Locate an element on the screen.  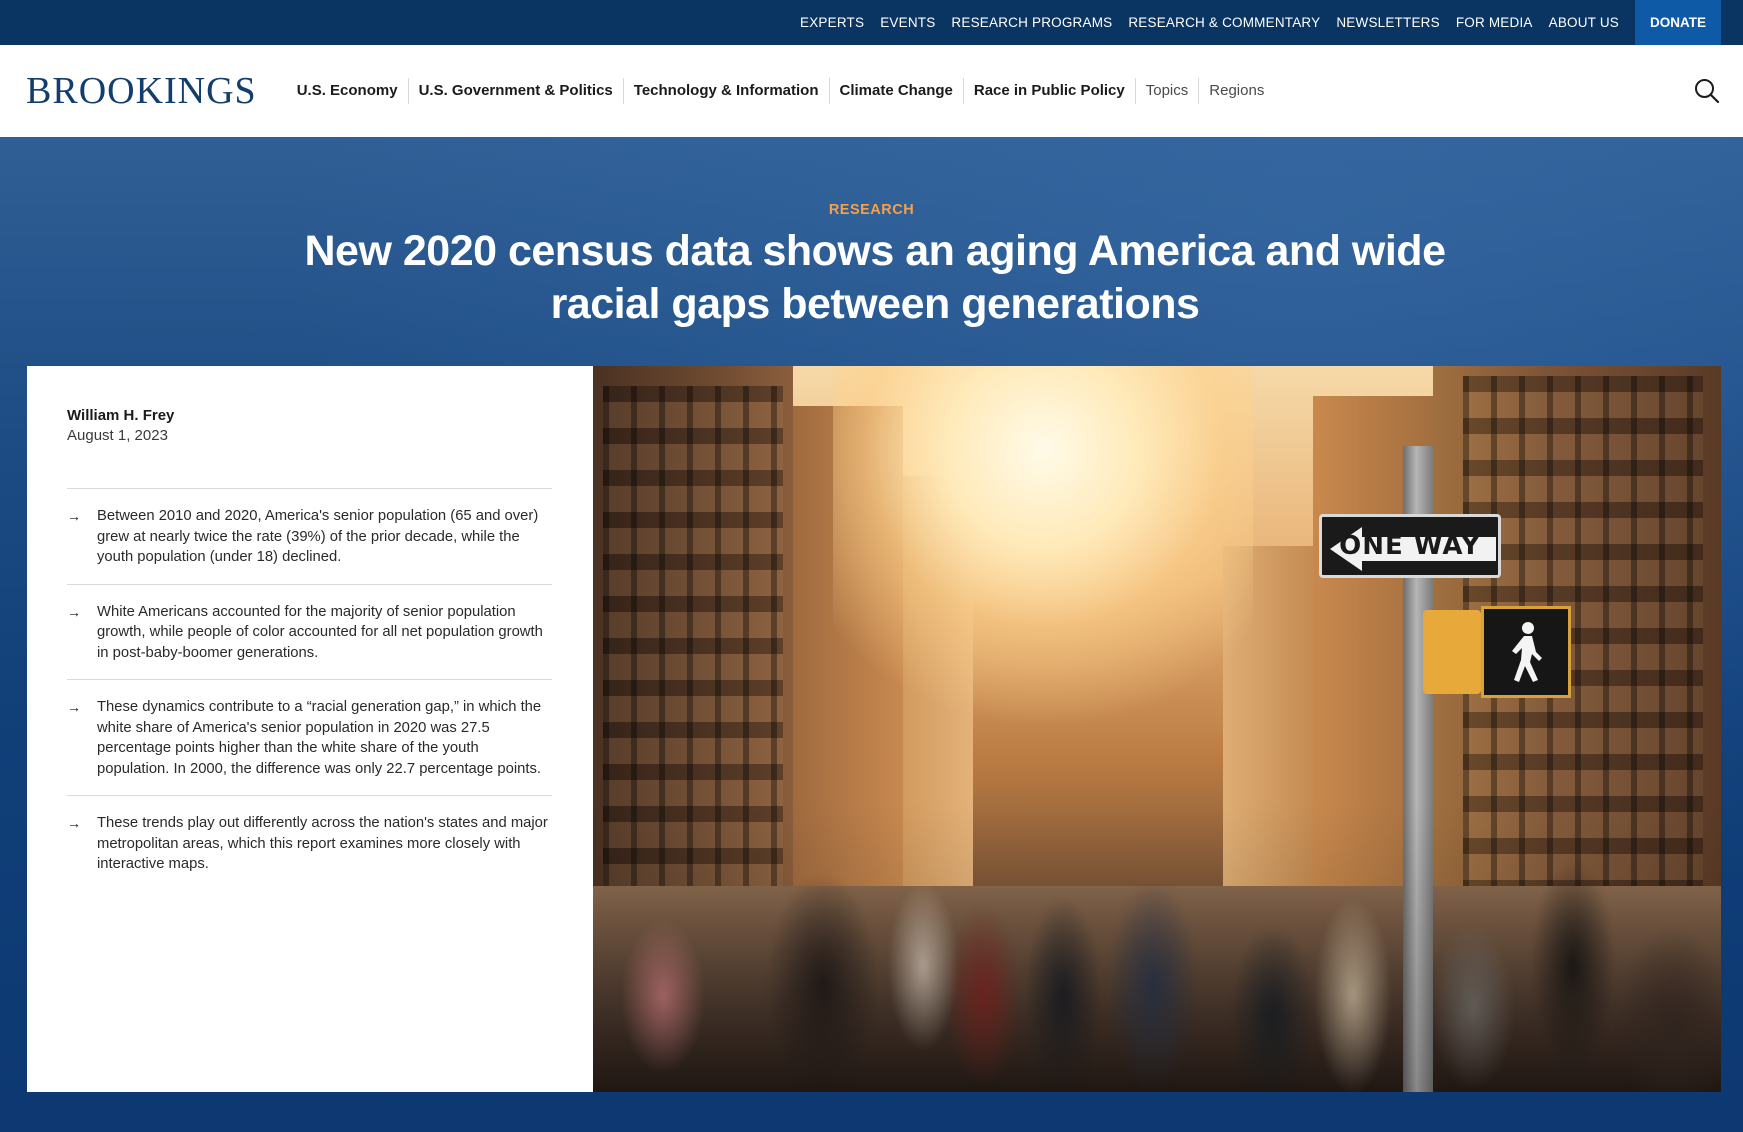
article-kicker: RESEARCH is located at coordinates (871, 210).